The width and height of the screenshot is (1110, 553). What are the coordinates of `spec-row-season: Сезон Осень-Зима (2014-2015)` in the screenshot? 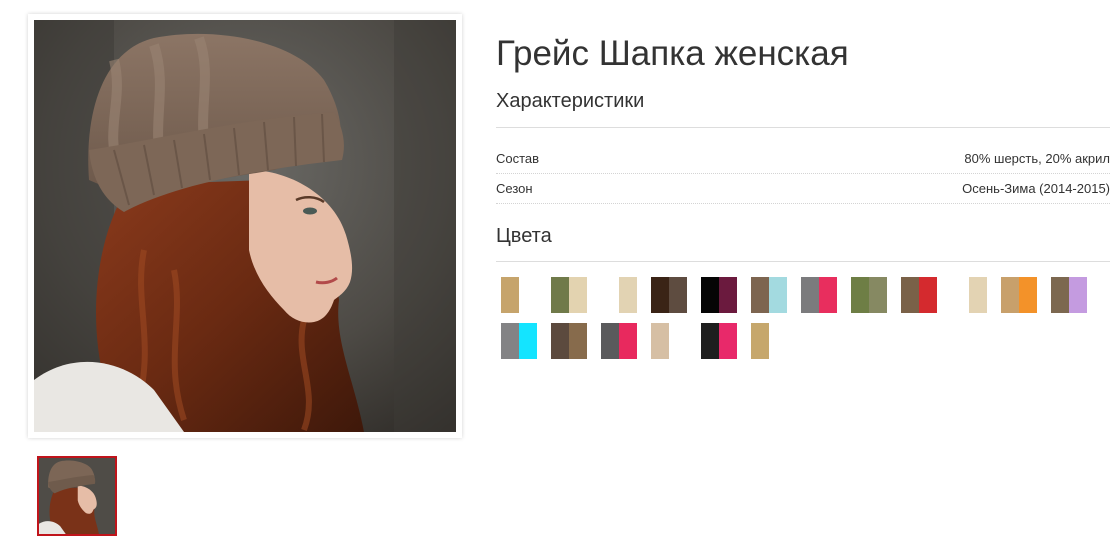 It's located at (803, 189).